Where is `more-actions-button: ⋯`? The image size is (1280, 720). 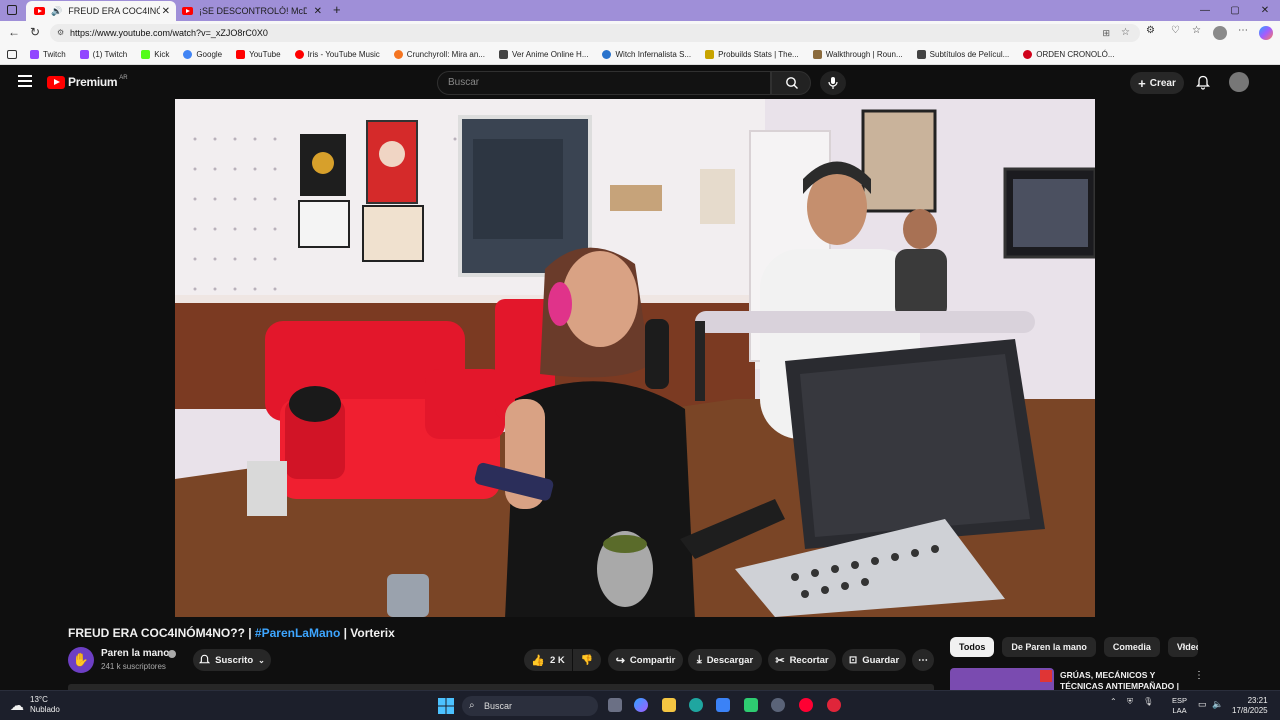
more-actions-button: ⋯ is located at coordinates (923, 660).